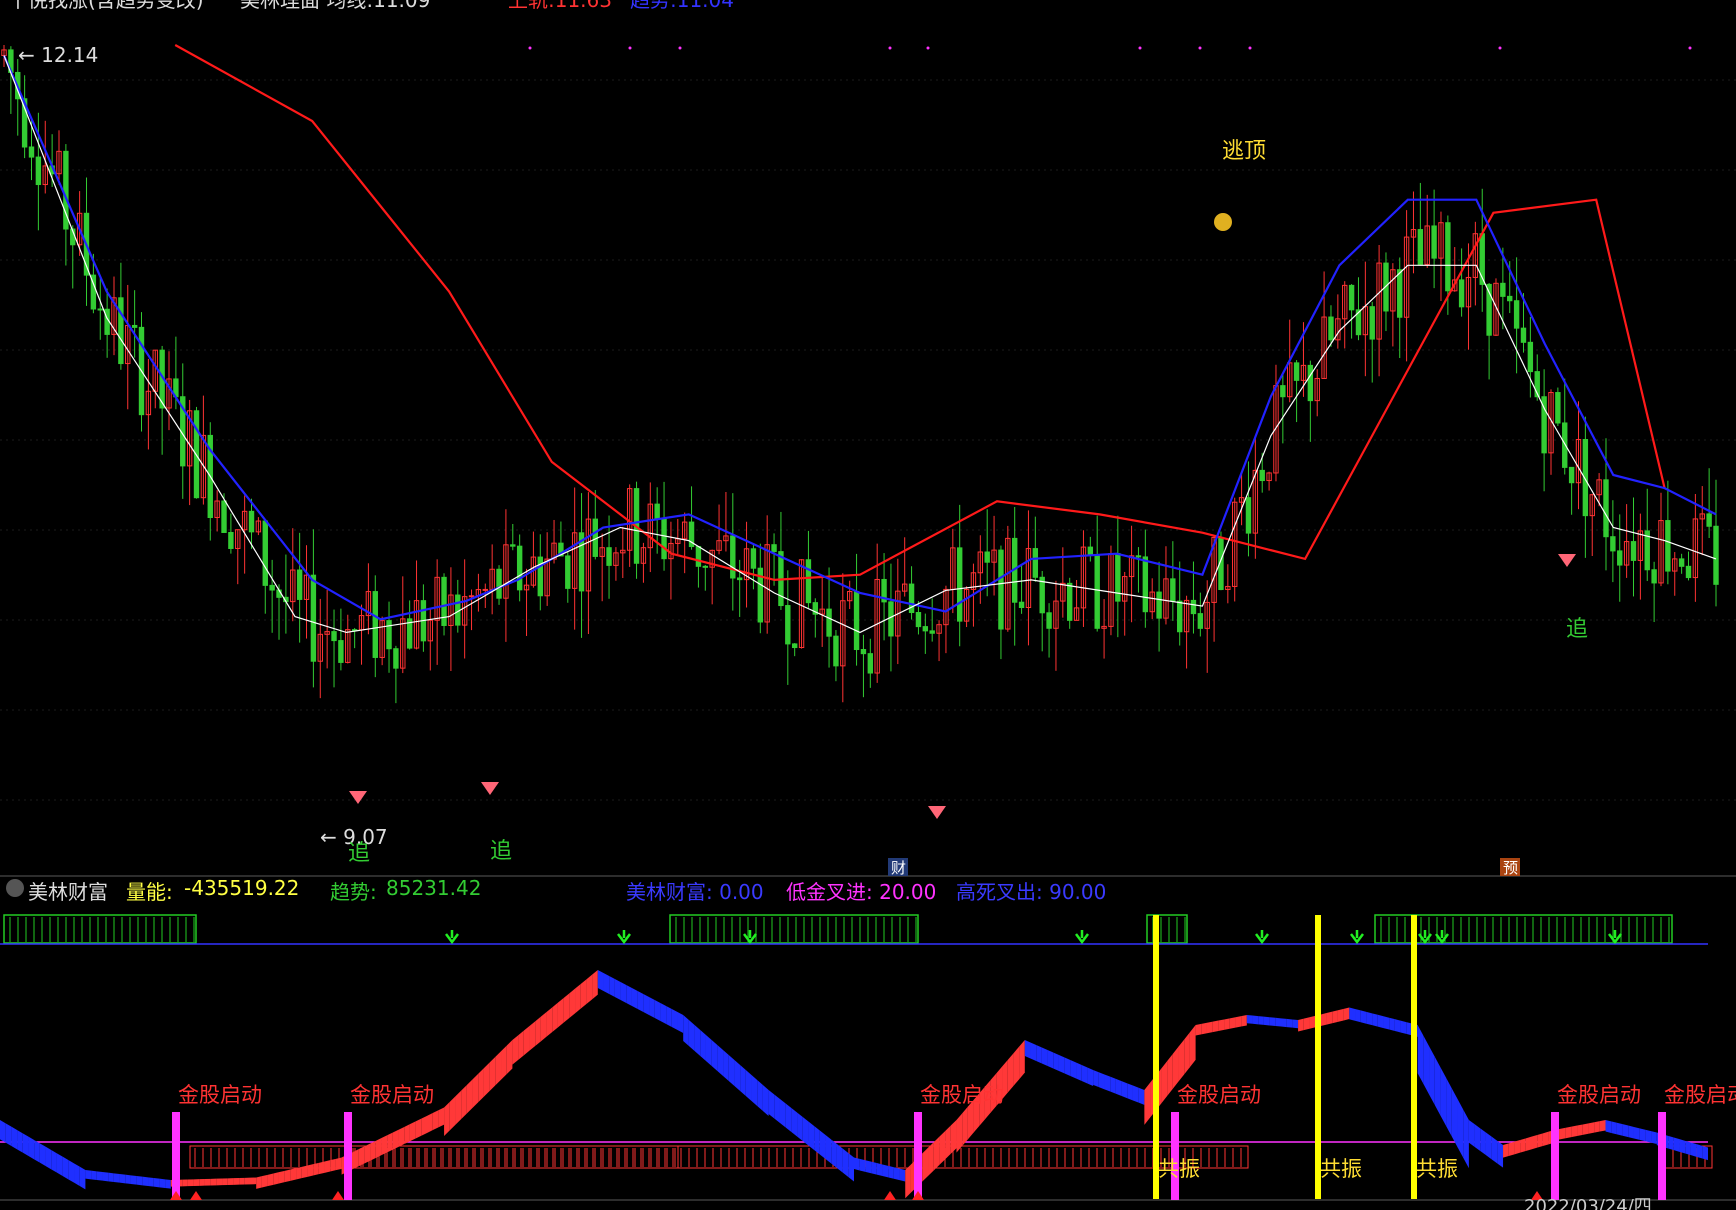 This screenshot has height=1210, width=1736. I want to click on bottom-date-label: 2022/03/24/四, so click(1588, 1203).